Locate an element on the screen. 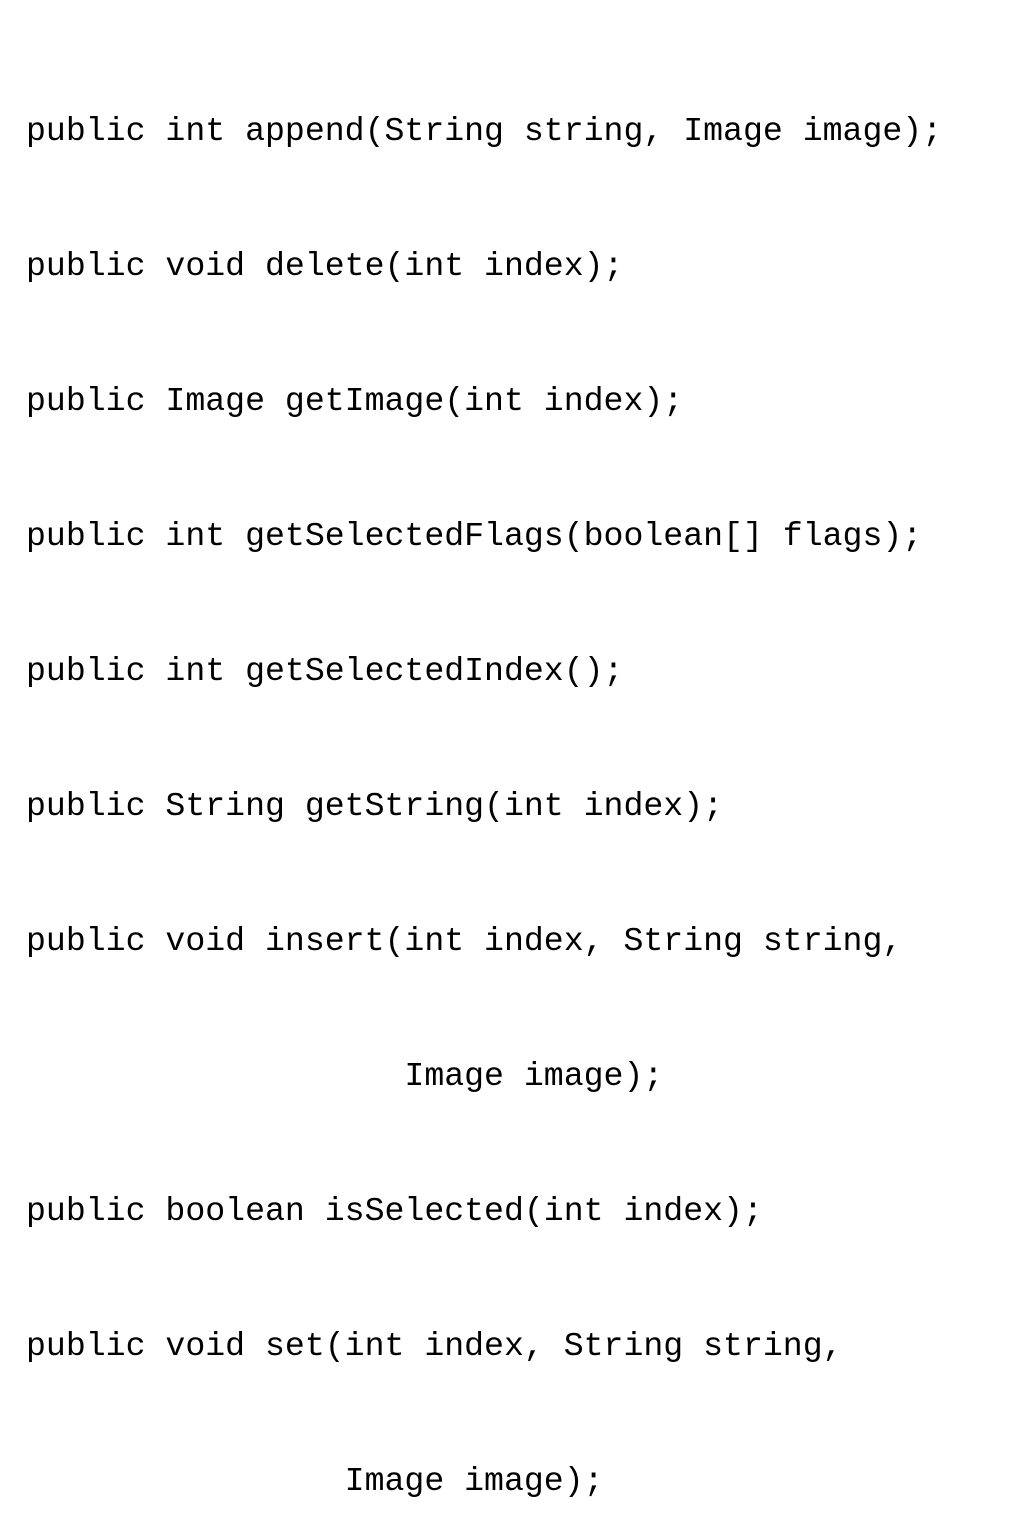 The width and height of the screenshot is (1024, 1536). code-line: public int getSelectedIndex(); is located at coordinates (325, 671).